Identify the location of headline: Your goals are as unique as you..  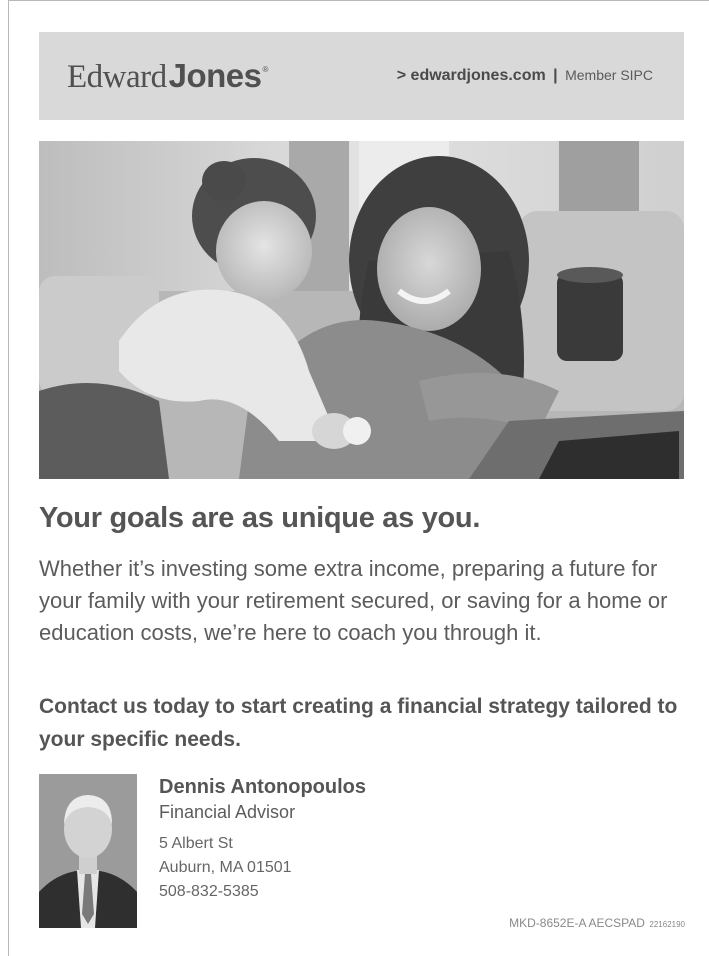
(260, 518).